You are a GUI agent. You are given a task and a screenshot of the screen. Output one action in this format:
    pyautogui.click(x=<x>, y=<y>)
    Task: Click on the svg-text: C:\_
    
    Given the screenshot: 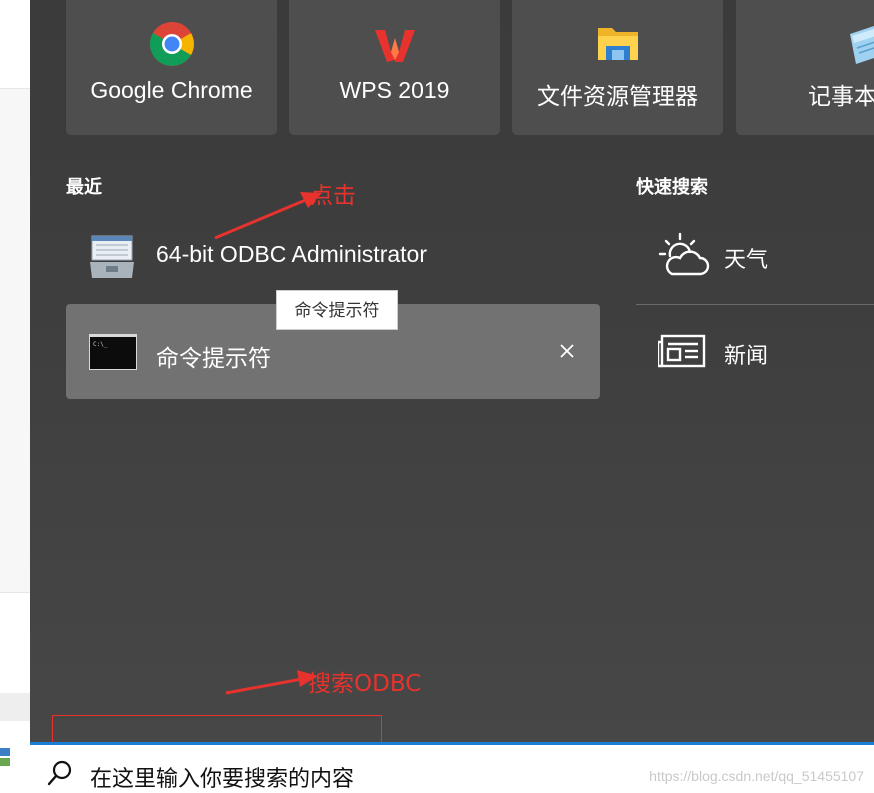 What is the action you would take?
    pyautogui.click(x=100, y=344)
    